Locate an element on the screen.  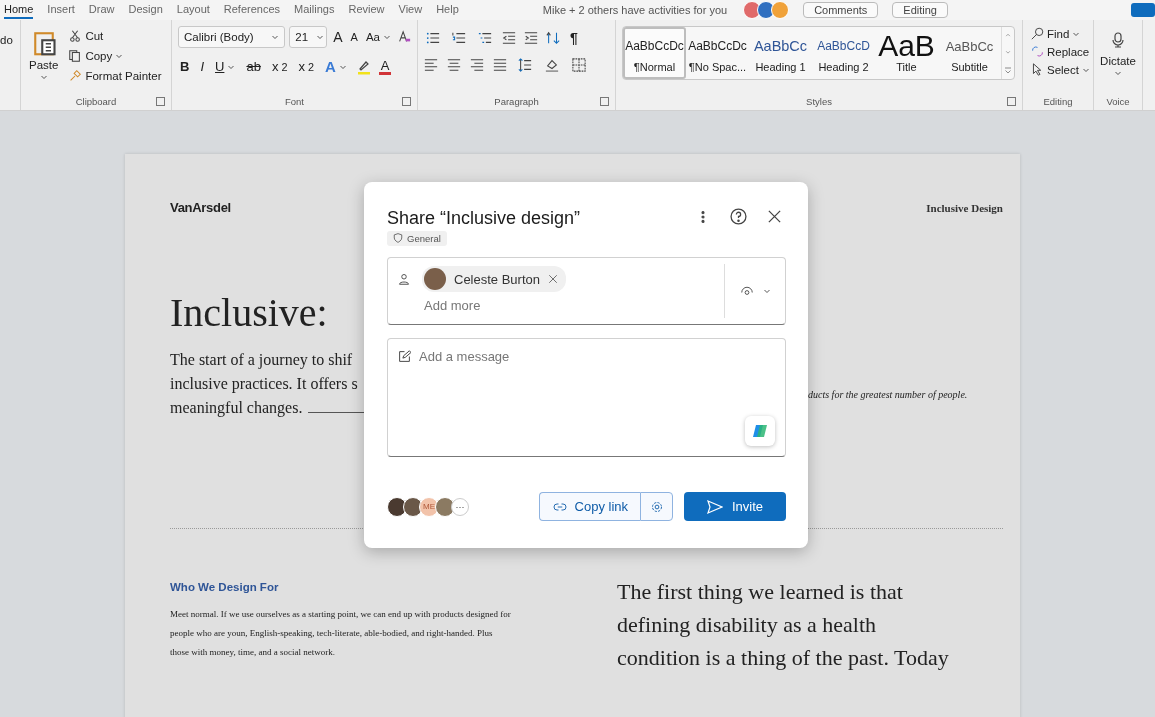
recipient-chip: Celeste Burton is located at coordinates (494, 279).